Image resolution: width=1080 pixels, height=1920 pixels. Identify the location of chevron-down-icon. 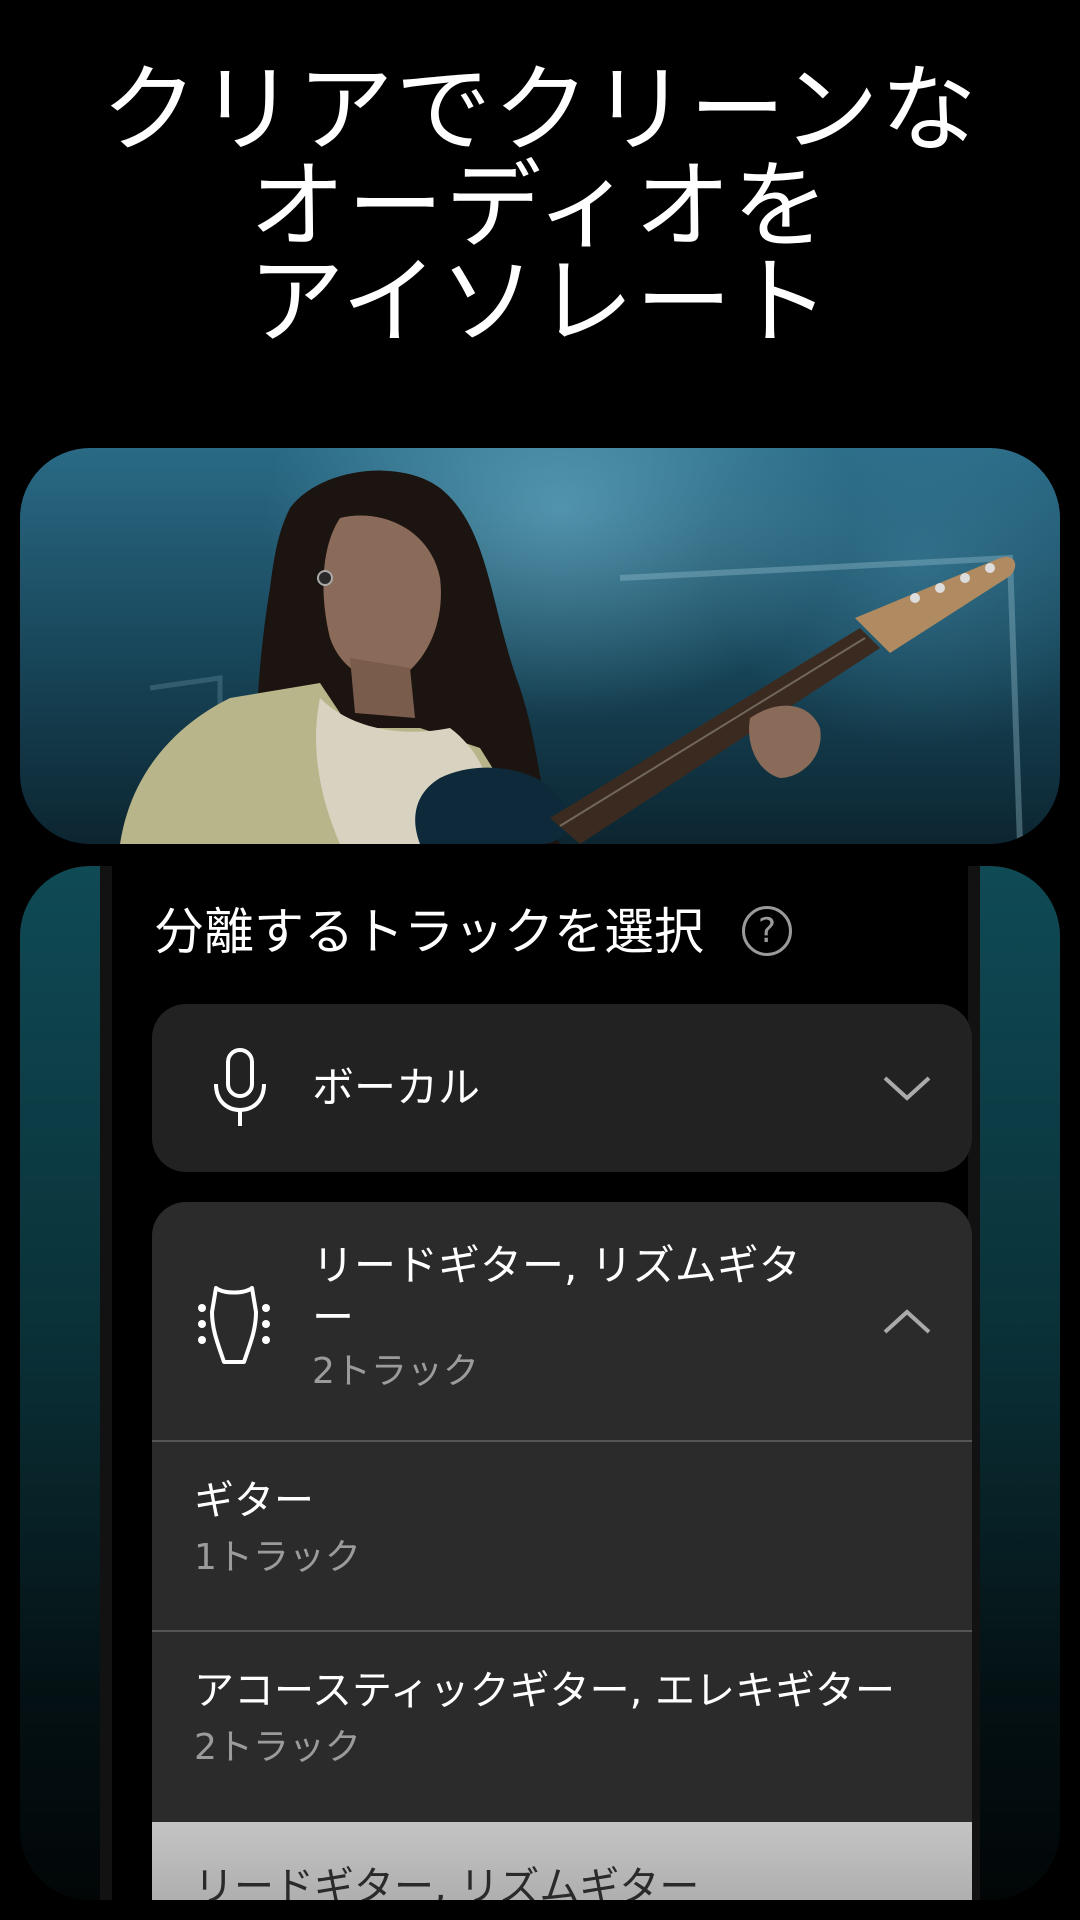
(907, 1088).